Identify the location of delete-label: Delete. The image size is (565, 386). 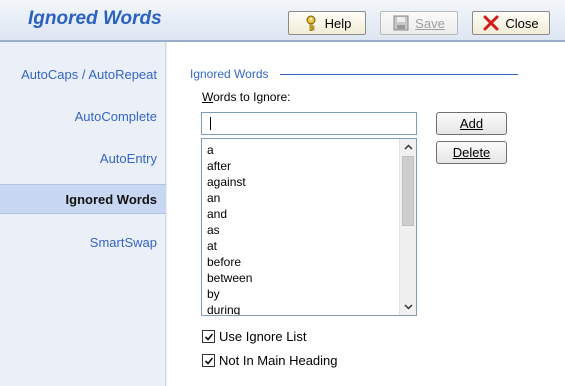
(471, 152).